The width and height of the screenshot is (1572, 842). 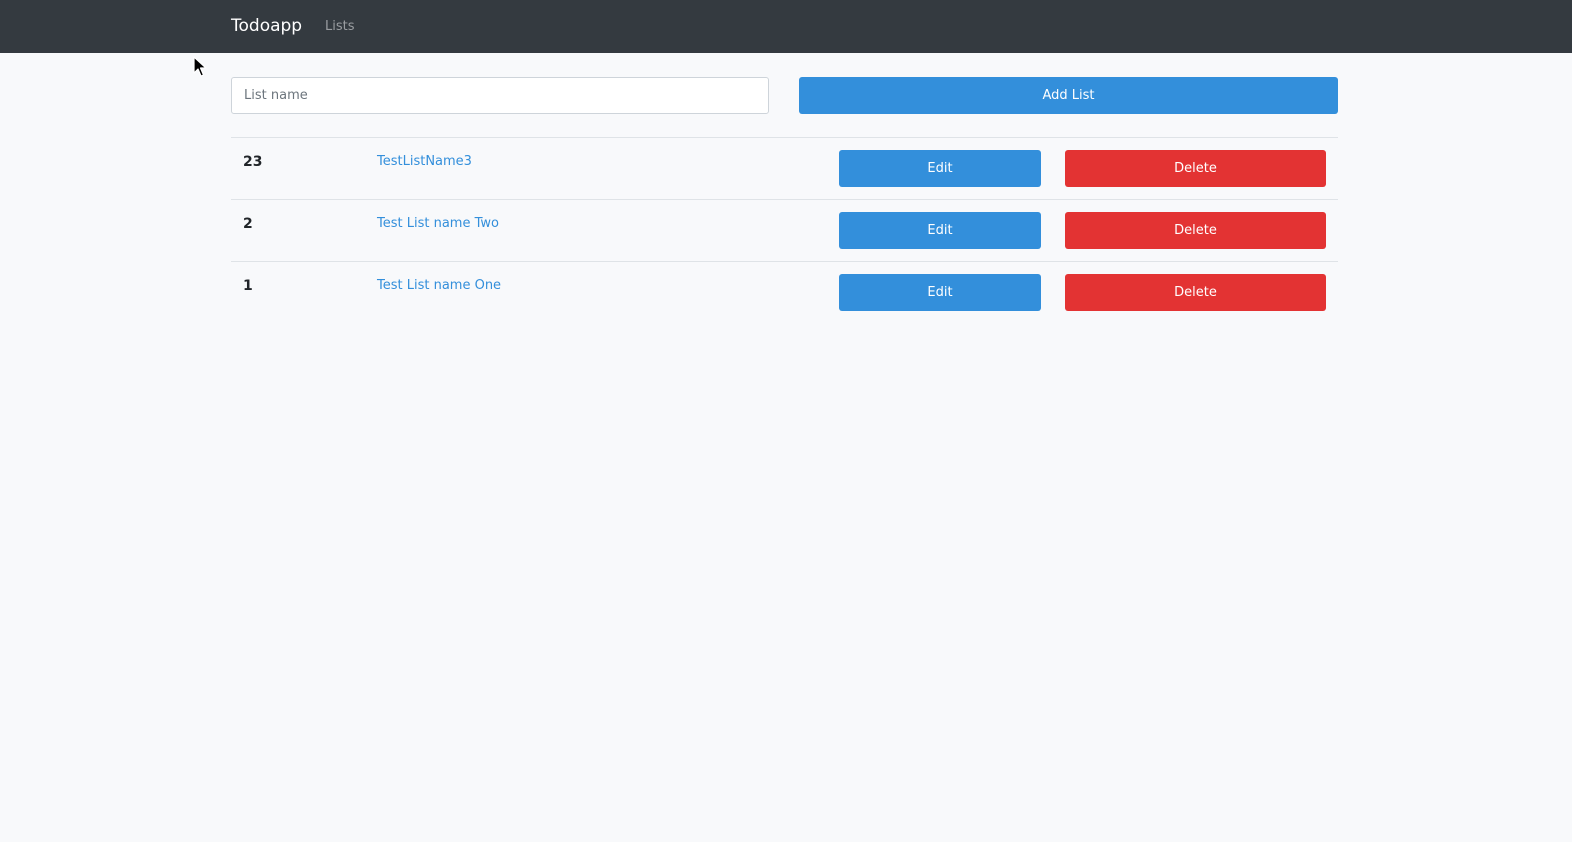 I want to click on table-row: 23 TestListName3 Edit Delete, so click(x=784, y=168).